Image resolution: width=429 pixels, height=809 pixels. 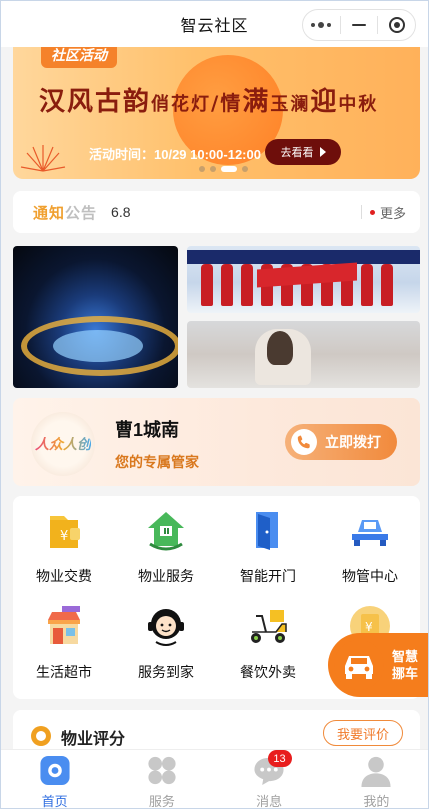 I want to click on car-center-icon, so click(x=370, y=533).